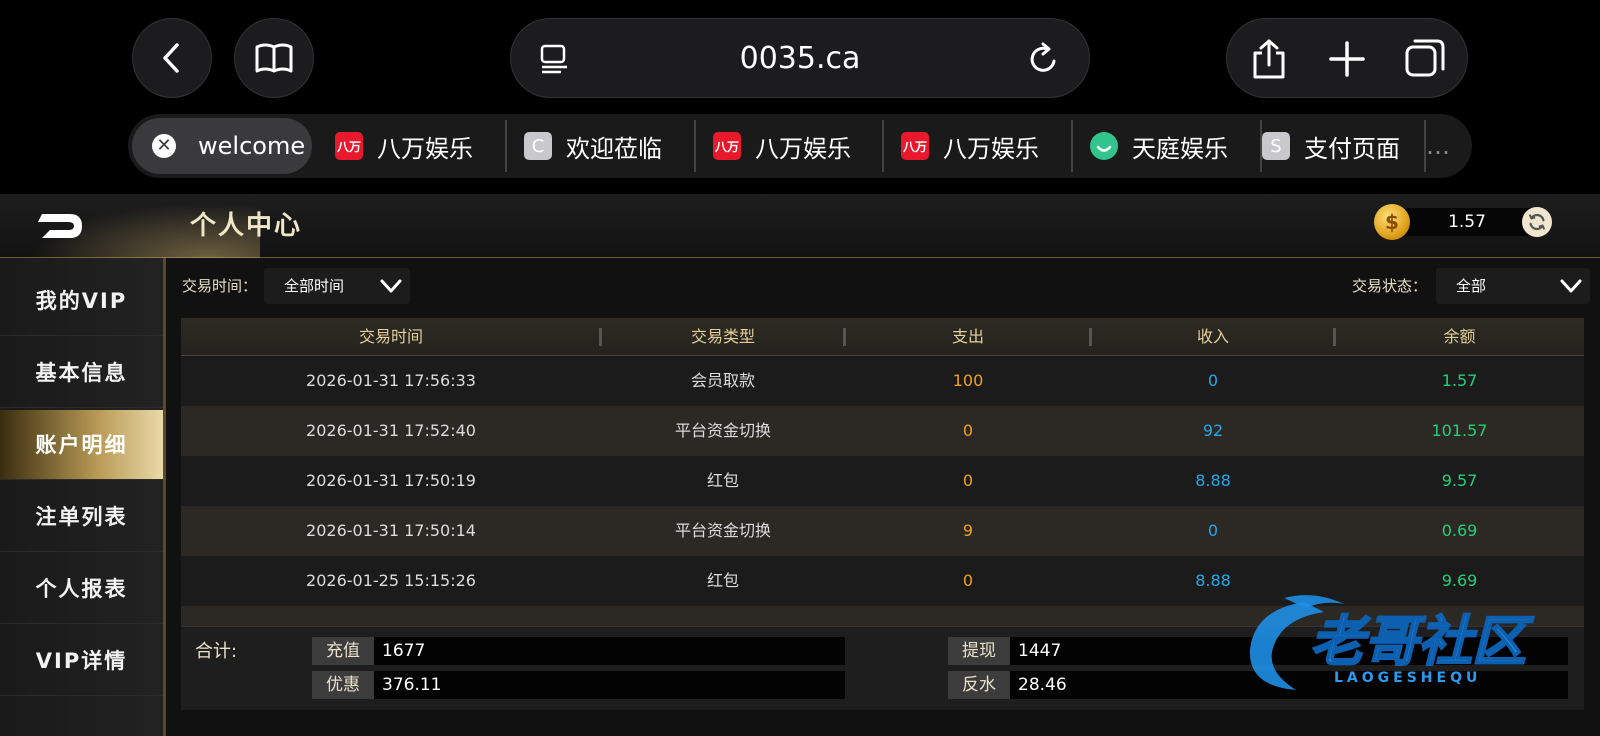  What do you see at coordinates (1352, 148) in the screenshot?
I see `tab-label: 支付页面` at bounding box center [1352, 148].